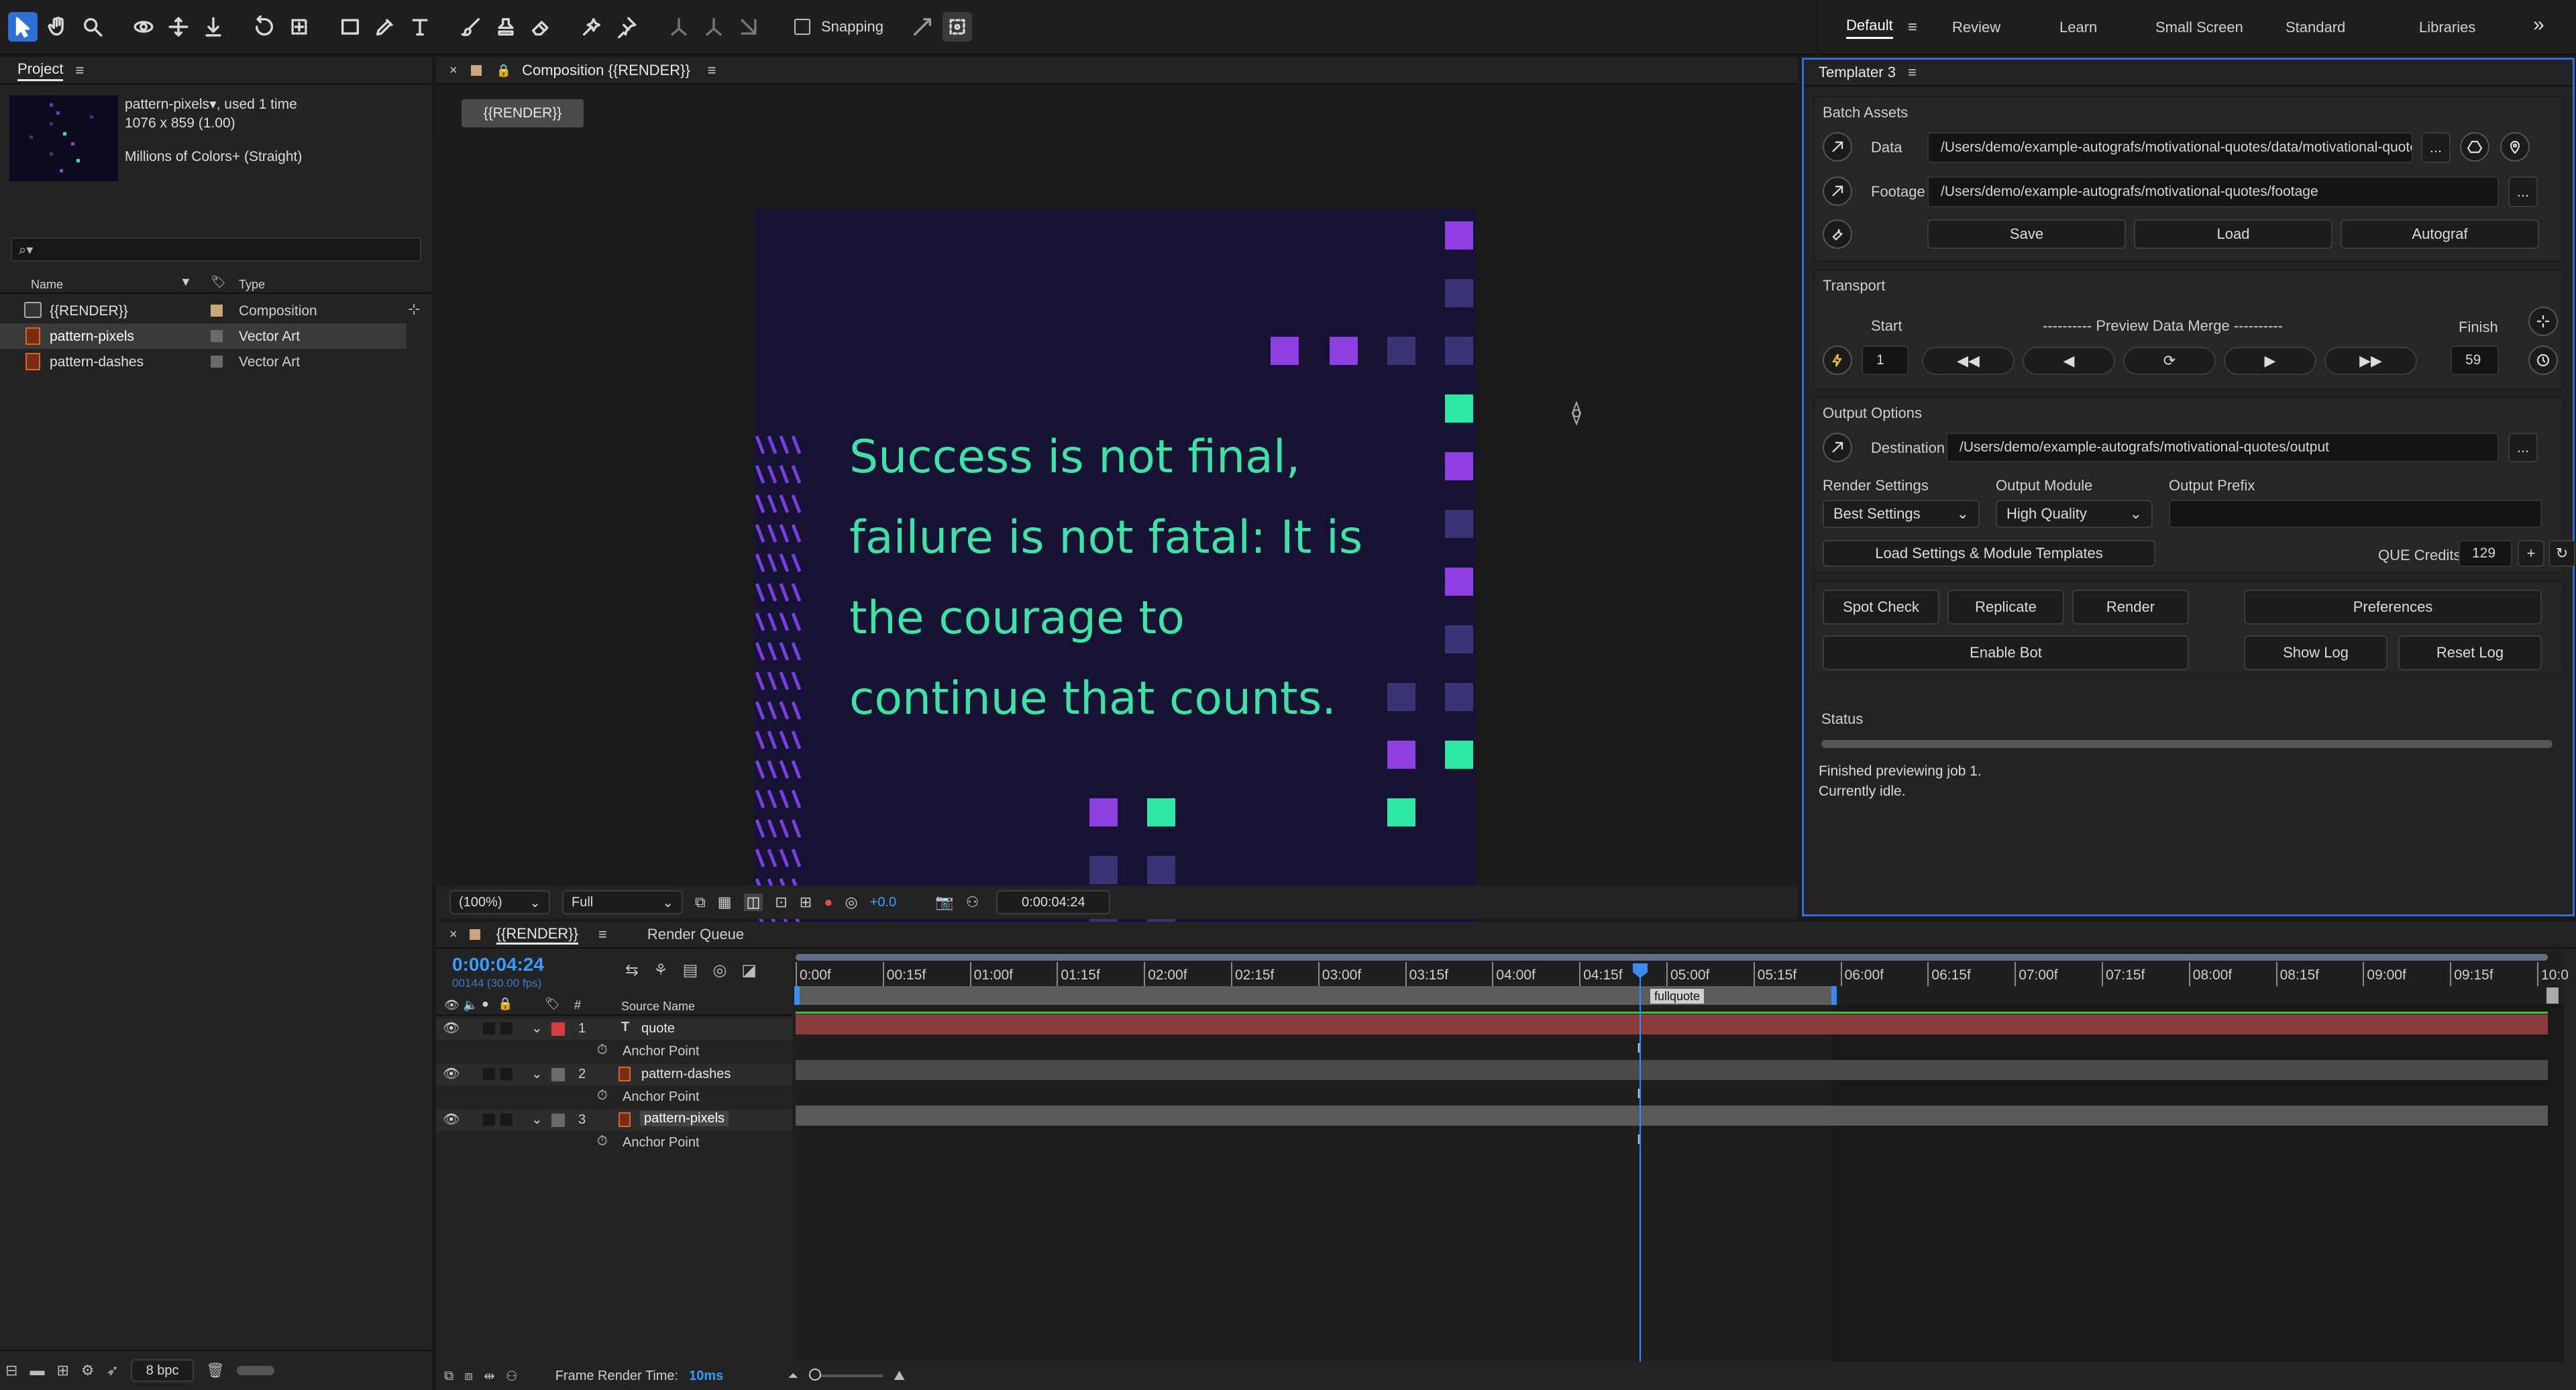 The height and width of the screenshot is (1390, 2576). Describe the element at coordinates (468, 1376) in the screenshot. I see `transfer-controls-icon: ⧈` at that location.